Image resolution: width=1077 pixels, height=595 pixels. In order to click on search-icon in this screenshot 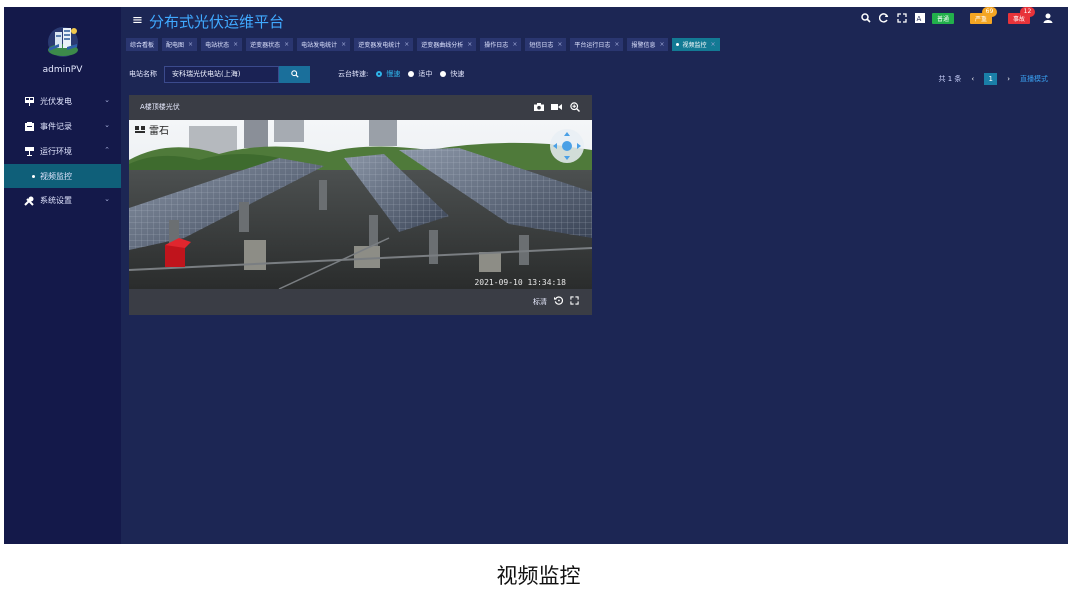, I will do `click(866, 18)`.